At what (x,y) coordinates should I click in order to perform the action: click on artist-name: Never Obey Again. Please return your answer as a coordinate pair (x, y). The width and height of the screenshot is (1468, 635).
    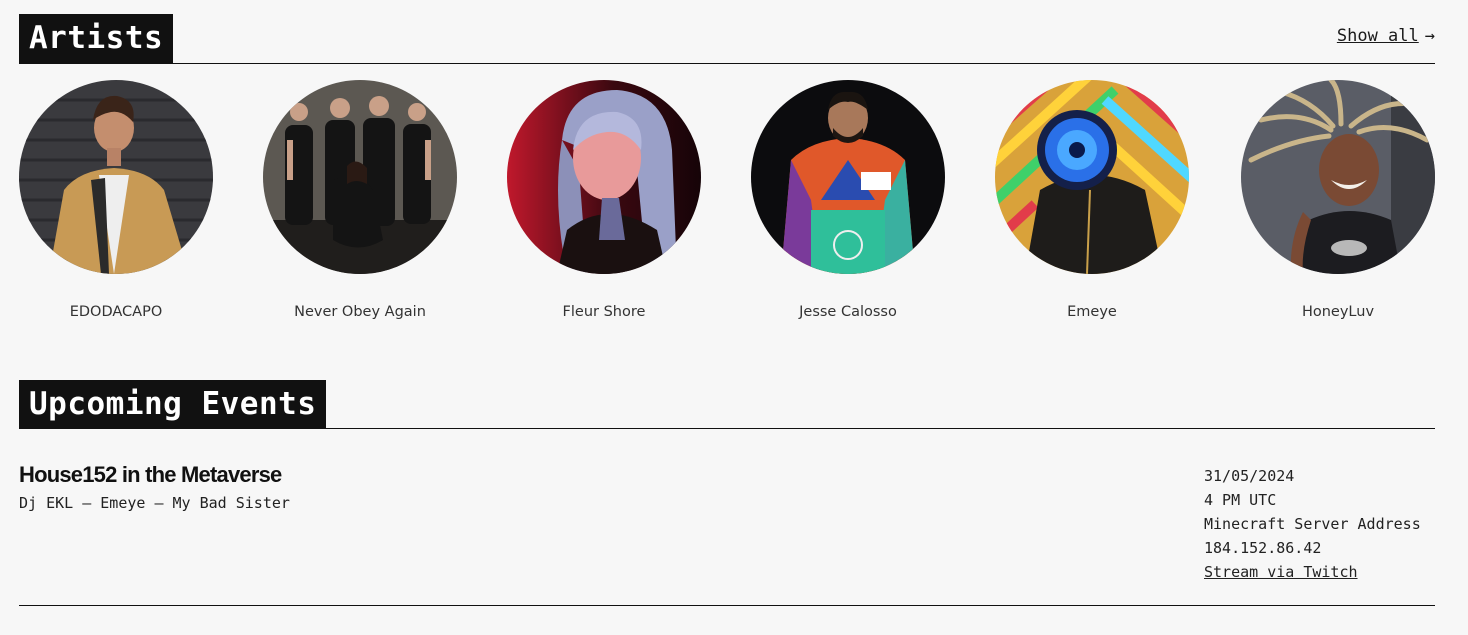
    Looking at the image, I should click on (360, 312).